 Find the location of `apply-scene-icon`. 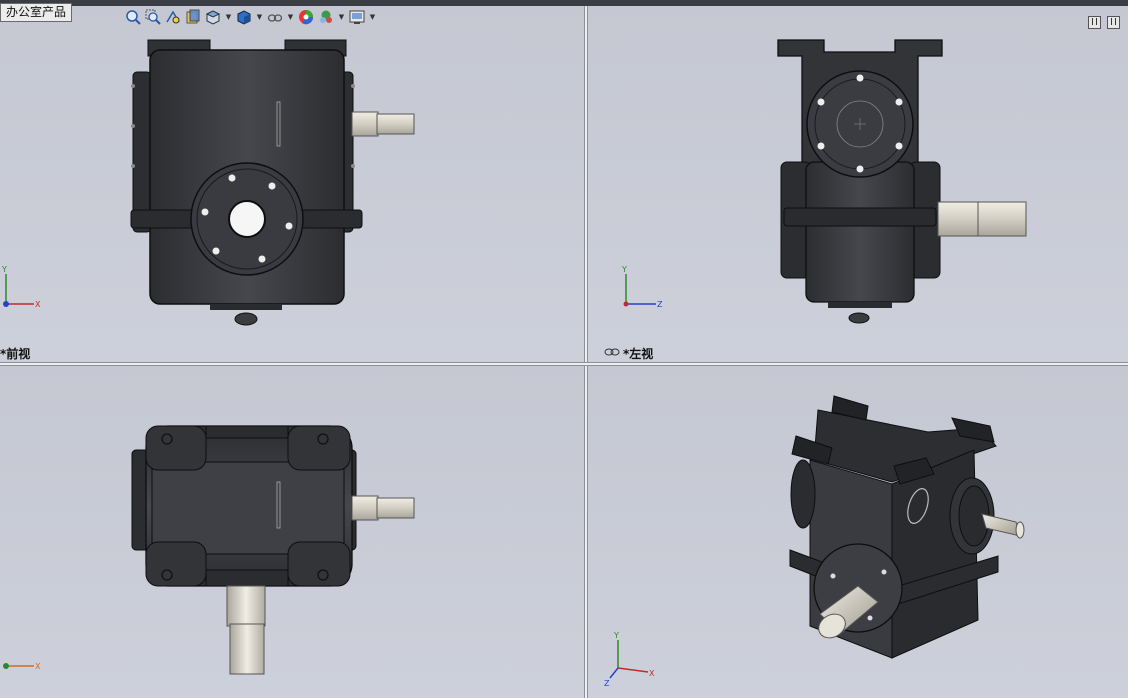

apply-scene-icon is located at coordinates (326, 17).